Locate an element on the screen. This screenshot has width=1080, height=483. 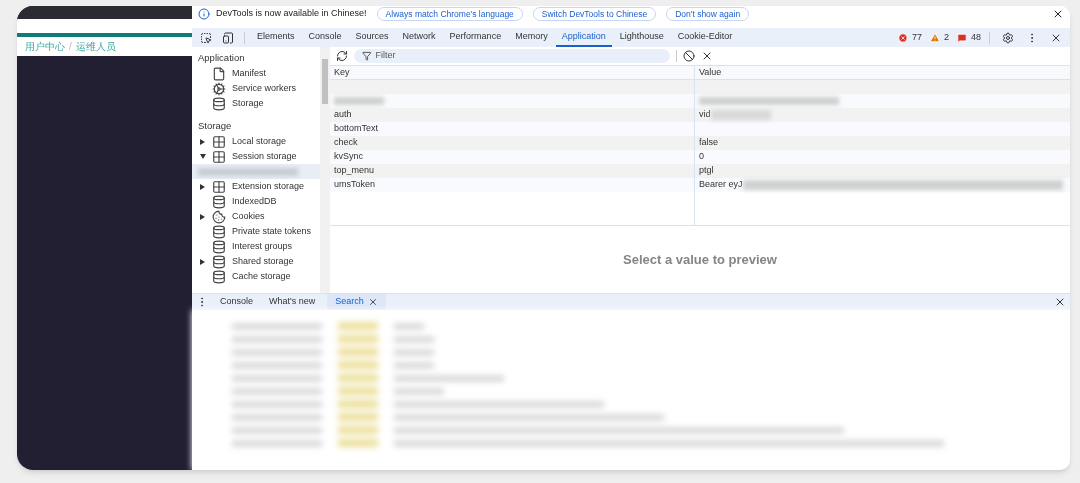
sidebar-item: Private state tokens is located at coordinates (256, 231).